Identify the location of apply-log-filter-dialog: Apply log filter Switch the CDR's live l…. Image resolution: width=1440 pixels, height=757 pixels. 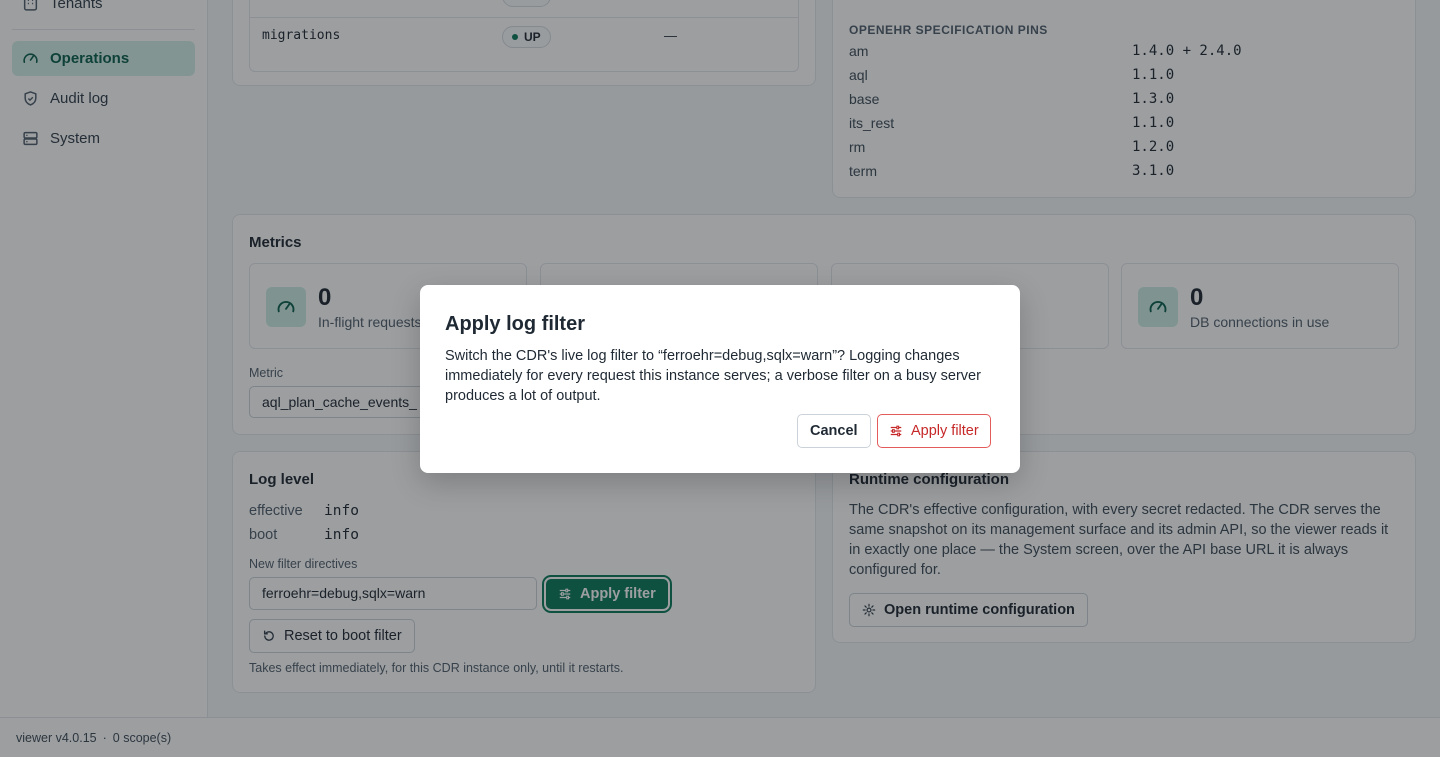
(720, 379).